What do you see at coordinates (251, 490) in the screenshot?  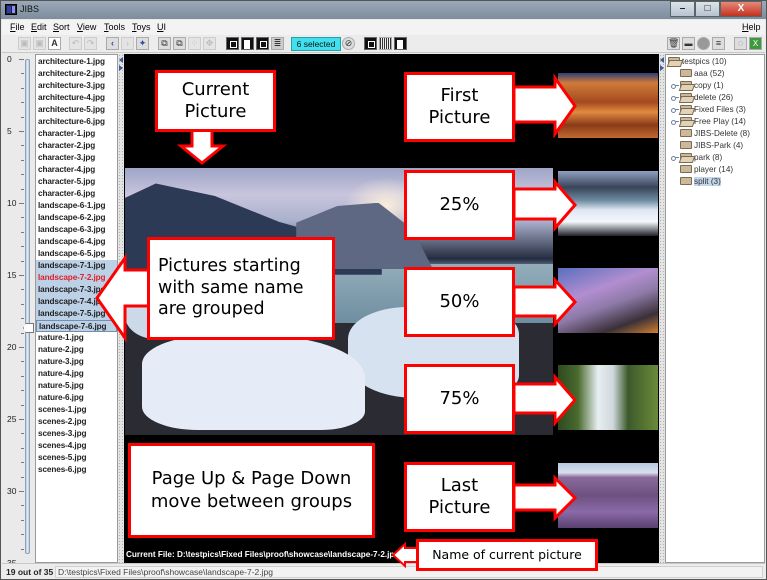 I see `callout-page-keys: Page Up & Page Down move between groups` at bounding box center [251, 490].